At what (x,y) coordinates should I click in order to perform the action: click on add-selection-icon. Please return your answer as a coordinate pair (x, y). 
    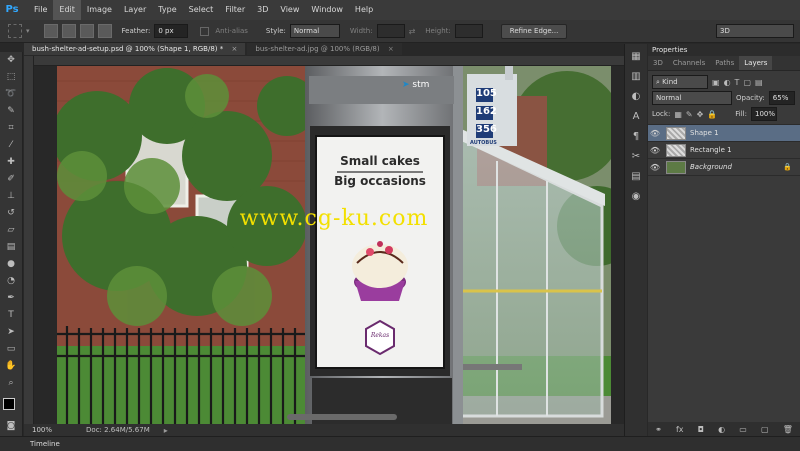
    Looking at the image, I should click on (68, 31).